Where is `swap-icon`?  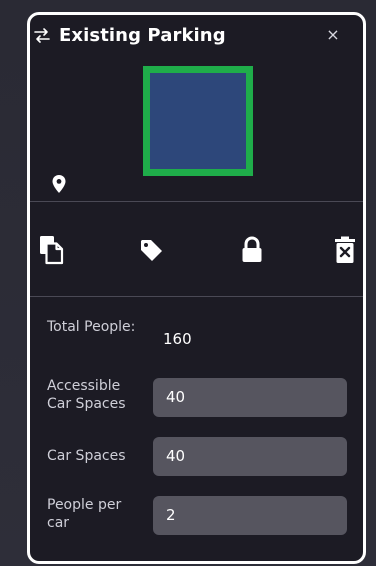
swap-icon is located at coordinates (42, 36).